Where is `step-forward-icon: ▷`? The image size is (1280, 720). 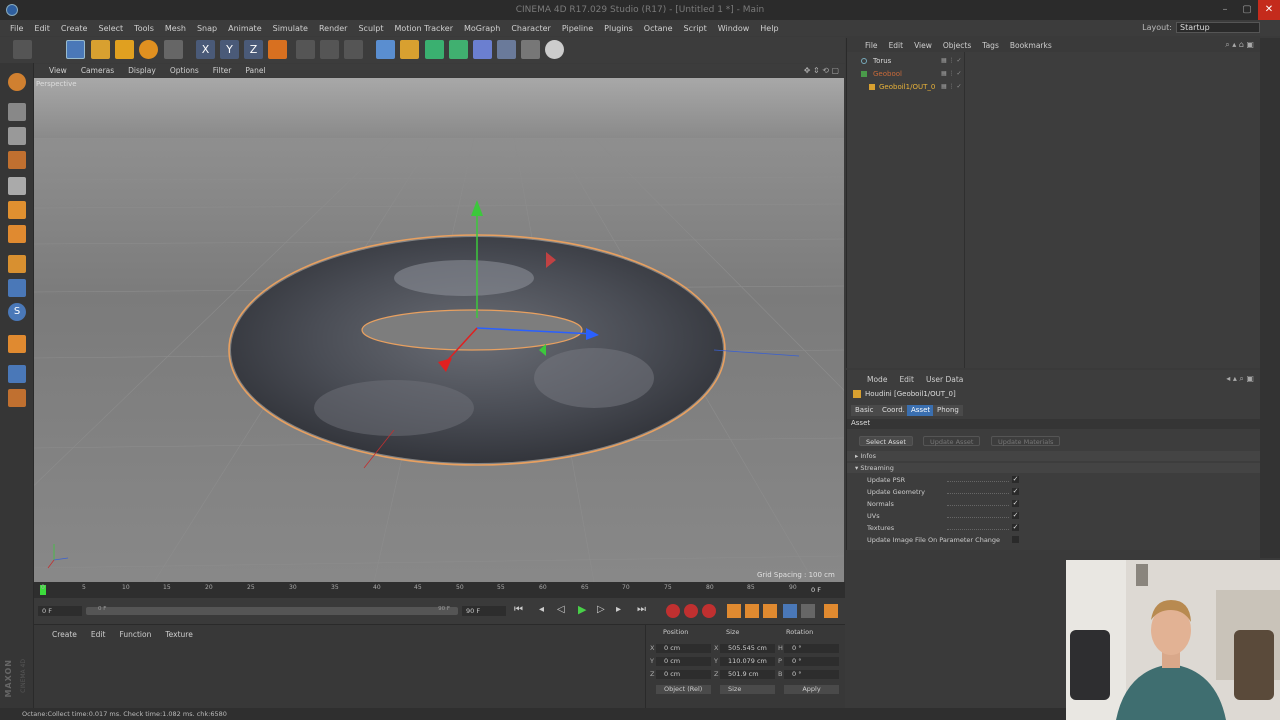 step-forward-icon: ▷ is located at coordinates (601, 609).